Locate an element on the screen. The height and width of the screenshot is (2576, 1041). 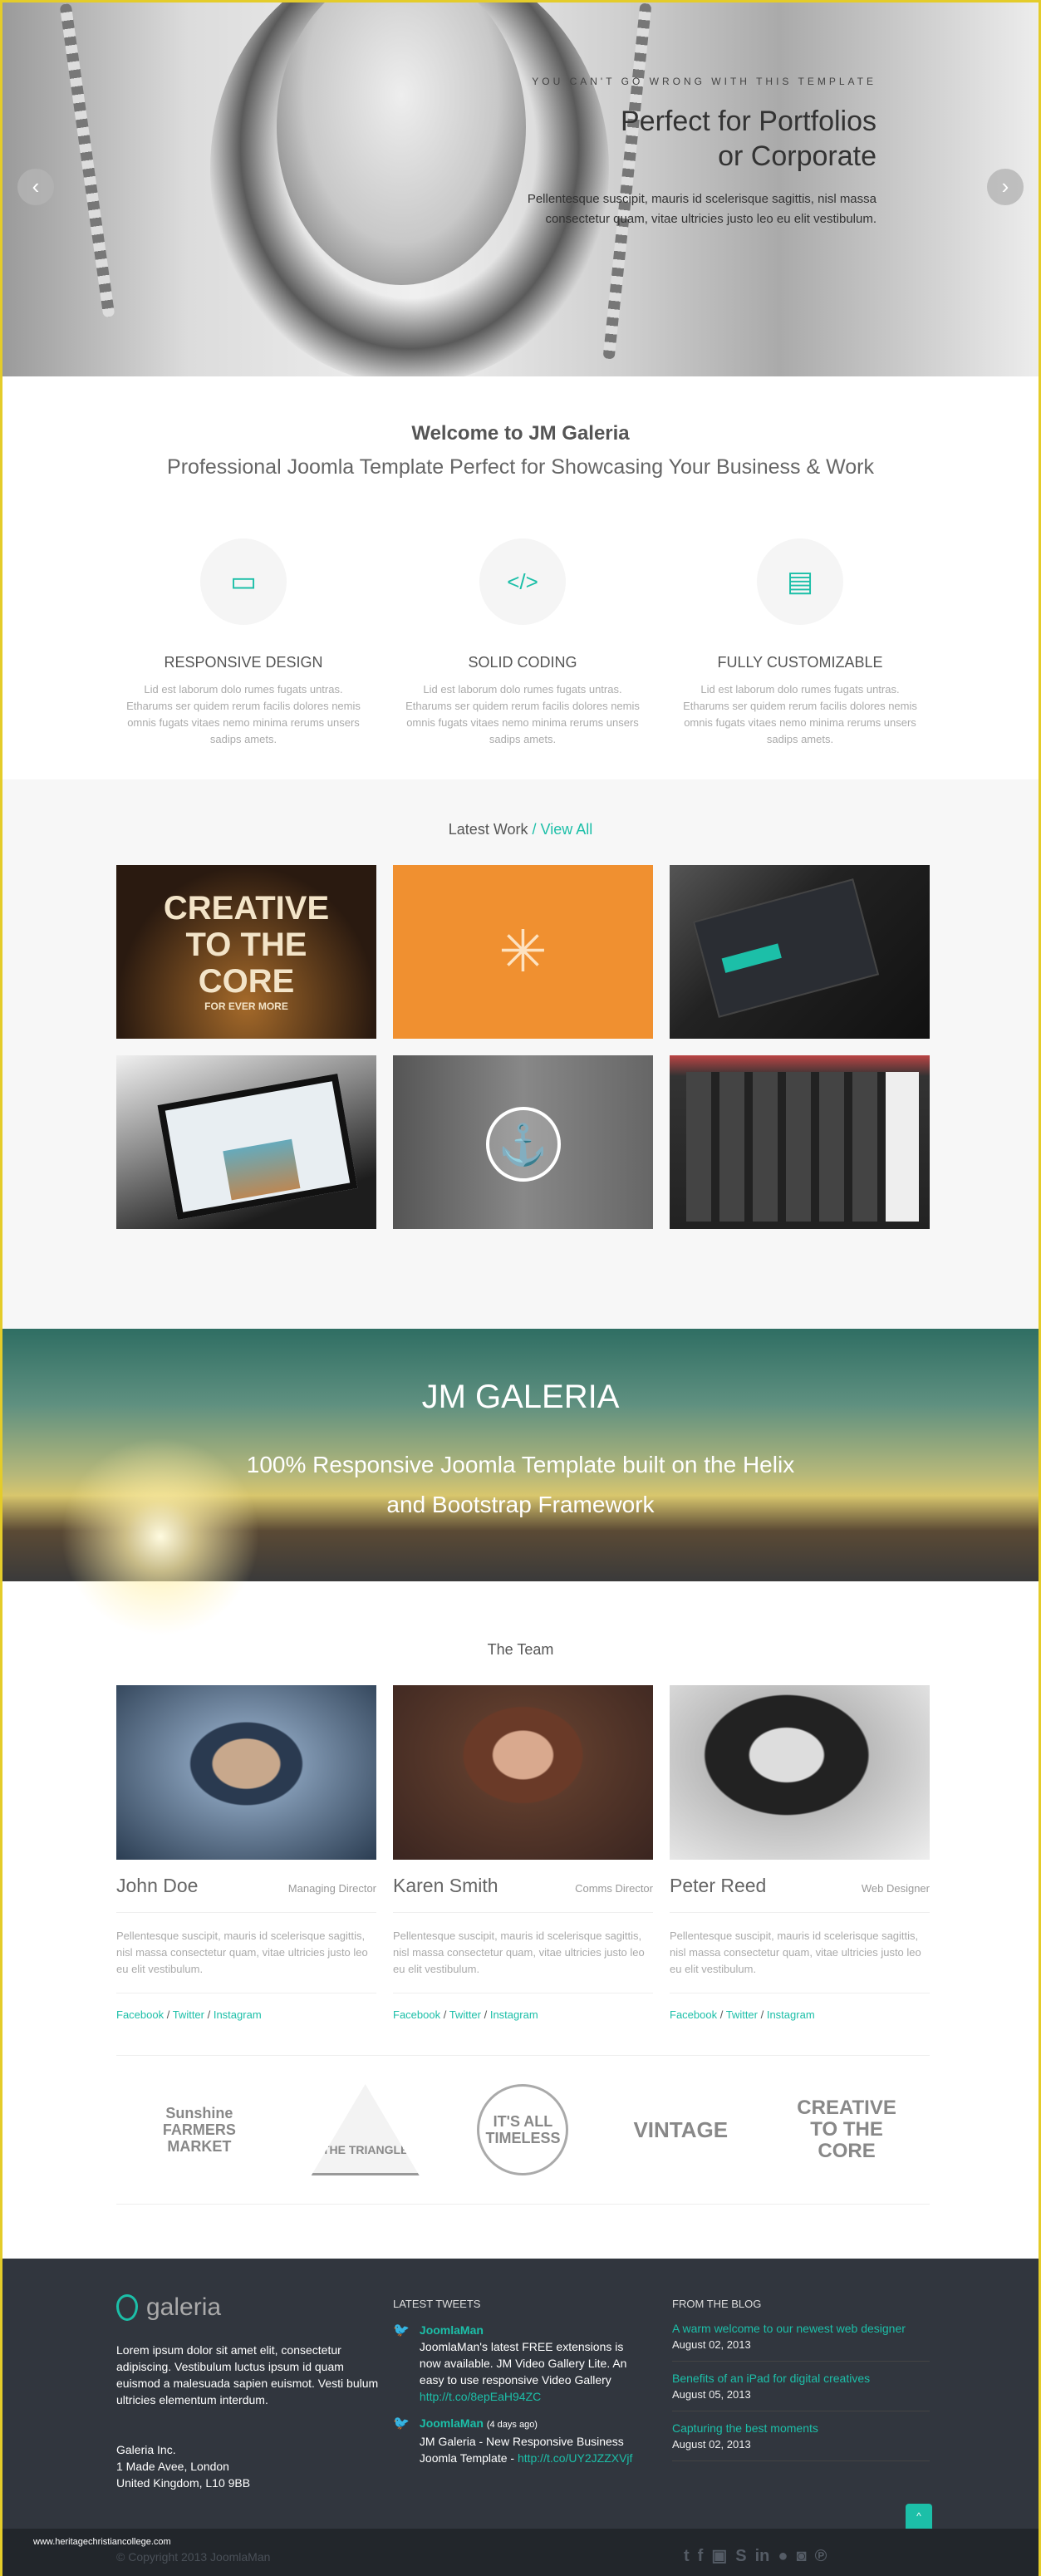
code-icon: </> is located at coordinates (523, 581).